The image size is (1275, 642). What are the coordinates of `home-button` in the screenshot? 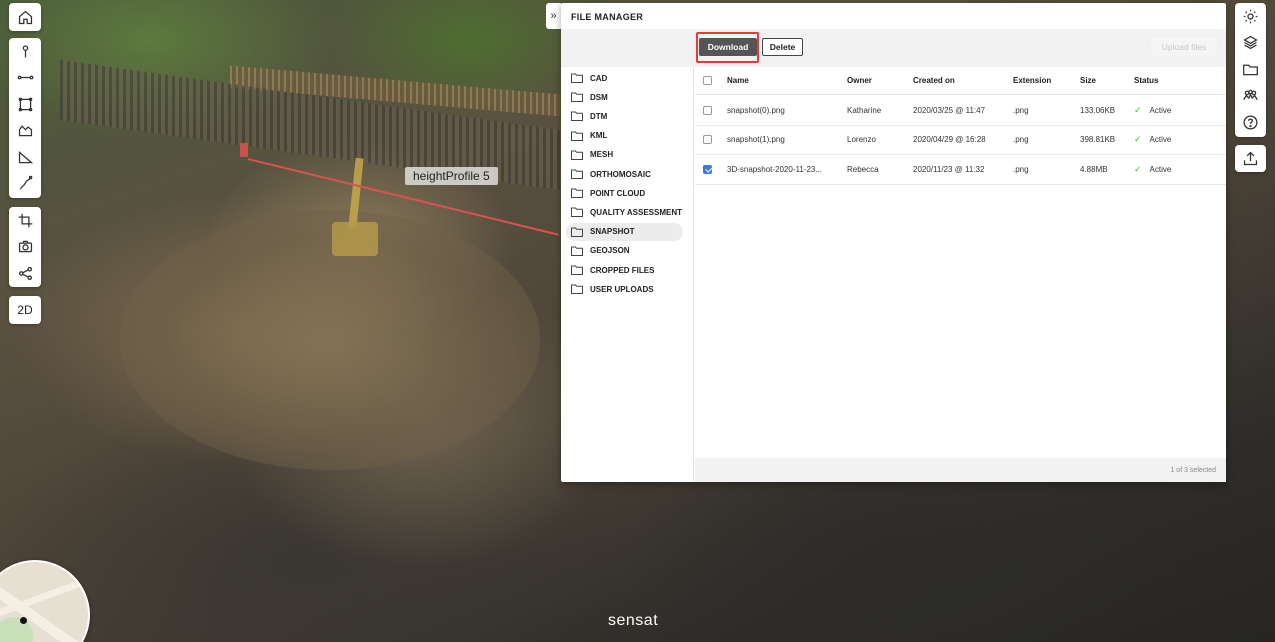 It's located at (25, 17).